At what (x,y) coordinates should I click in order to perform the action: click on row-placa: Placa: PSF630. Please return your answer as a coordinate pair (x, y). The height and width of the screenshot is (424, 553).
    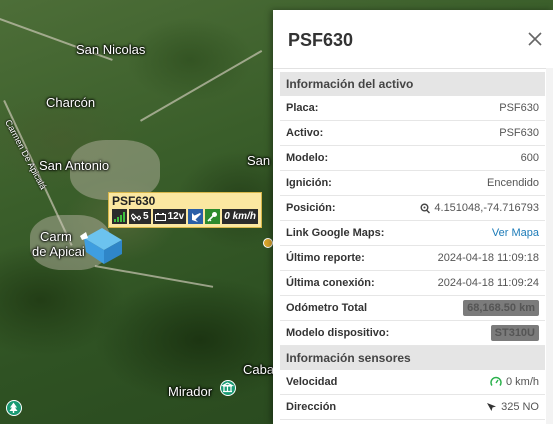
    Looking at the image, I should click on (412, 108).